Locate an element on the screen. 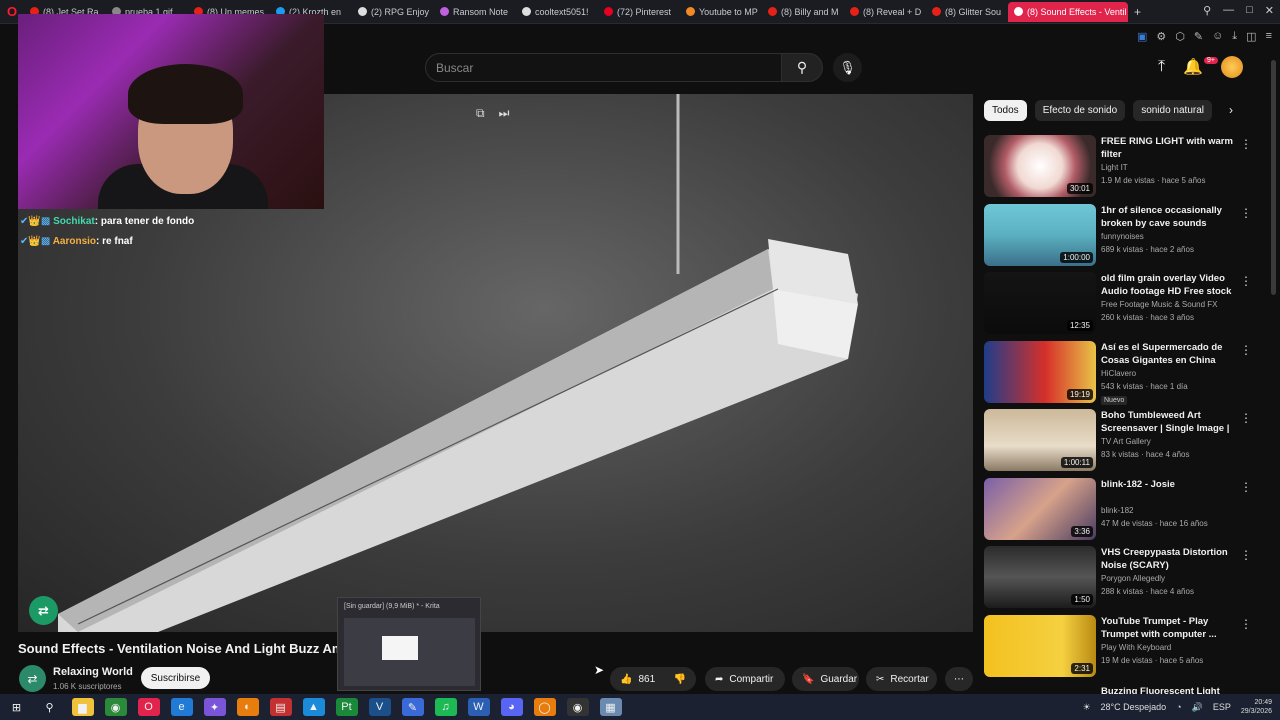  discord-icon: ◕ is located at coordinates (511, 707).